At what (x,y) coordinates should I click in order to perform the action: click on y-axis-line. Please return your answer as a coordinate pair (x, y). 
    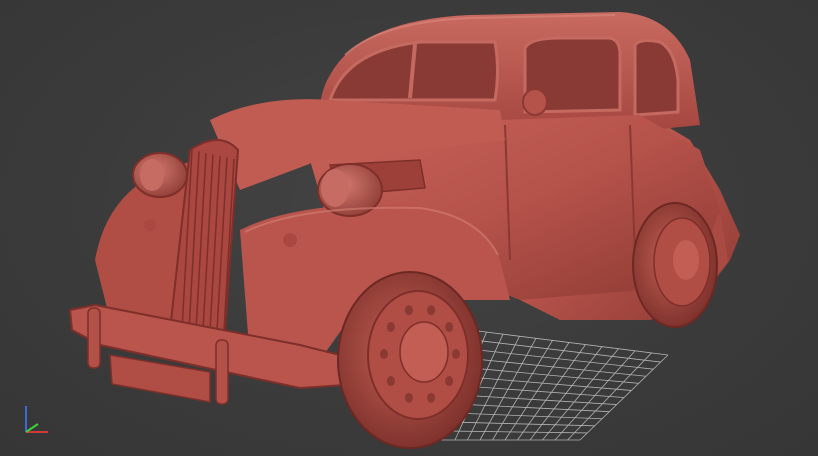
    Looking at the image, I should click on (32, 428).